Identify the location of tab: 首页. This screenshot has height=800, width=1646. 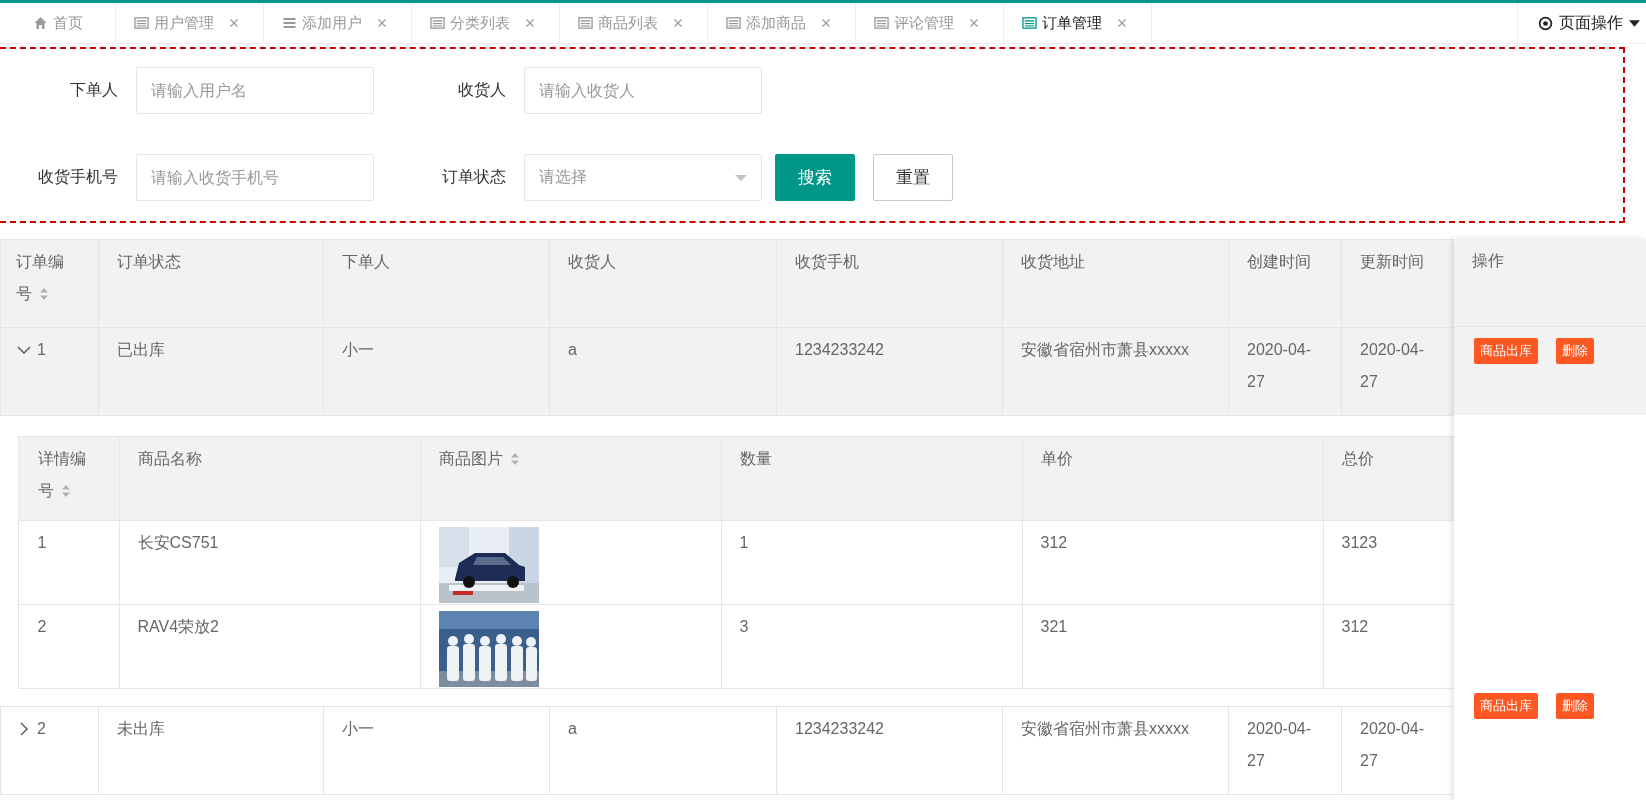
(58, 23).